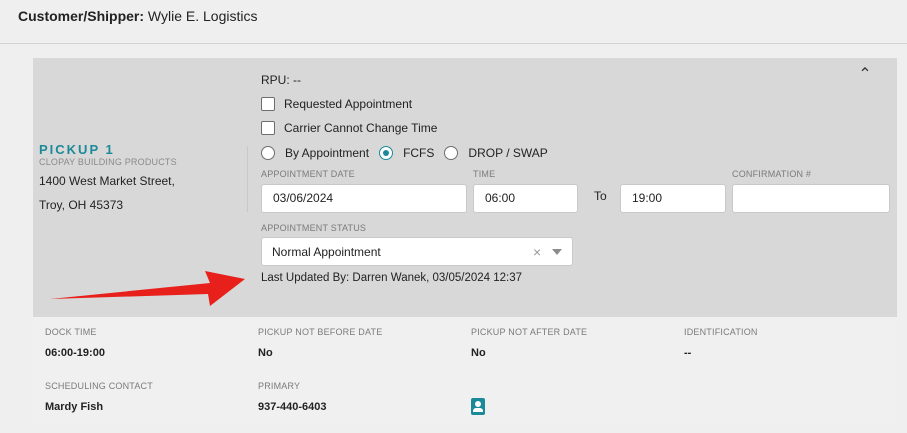  Describe the element at coordinates (314, 228) in the screenshot. I see `appointment-status-label: APPOINTMENT STATUS` at that location.